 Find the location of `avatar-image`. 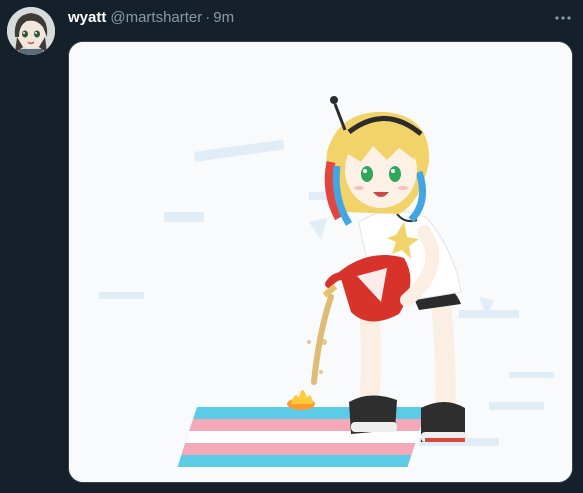

avatar-image is located at coordinates (31, 31).